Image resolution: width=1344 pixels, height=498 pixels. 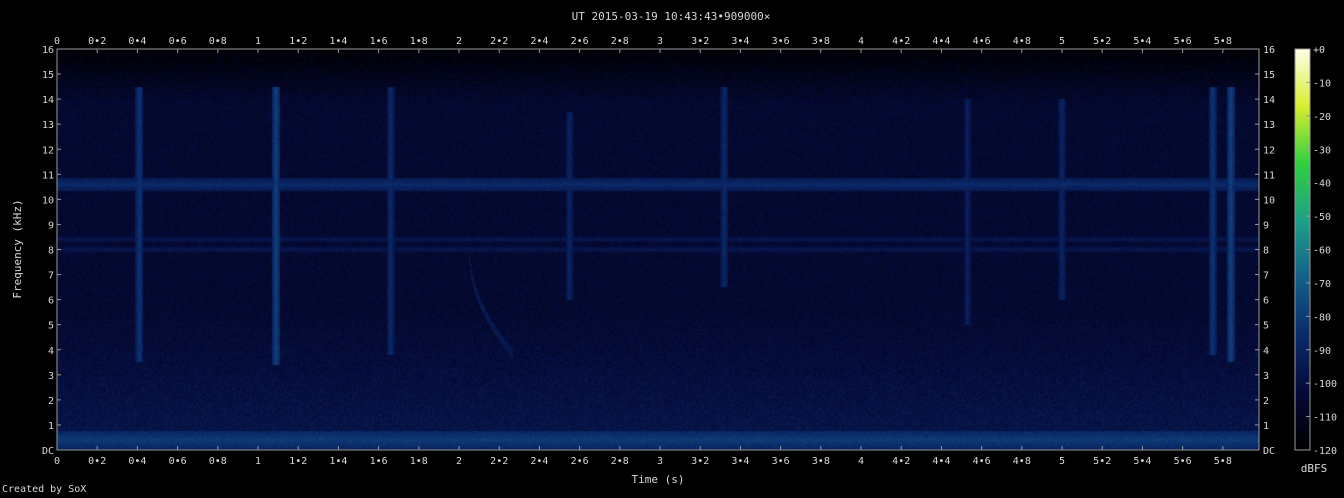 I want to click on y-tick-label-right: 14, so click(x=1269, y=100).